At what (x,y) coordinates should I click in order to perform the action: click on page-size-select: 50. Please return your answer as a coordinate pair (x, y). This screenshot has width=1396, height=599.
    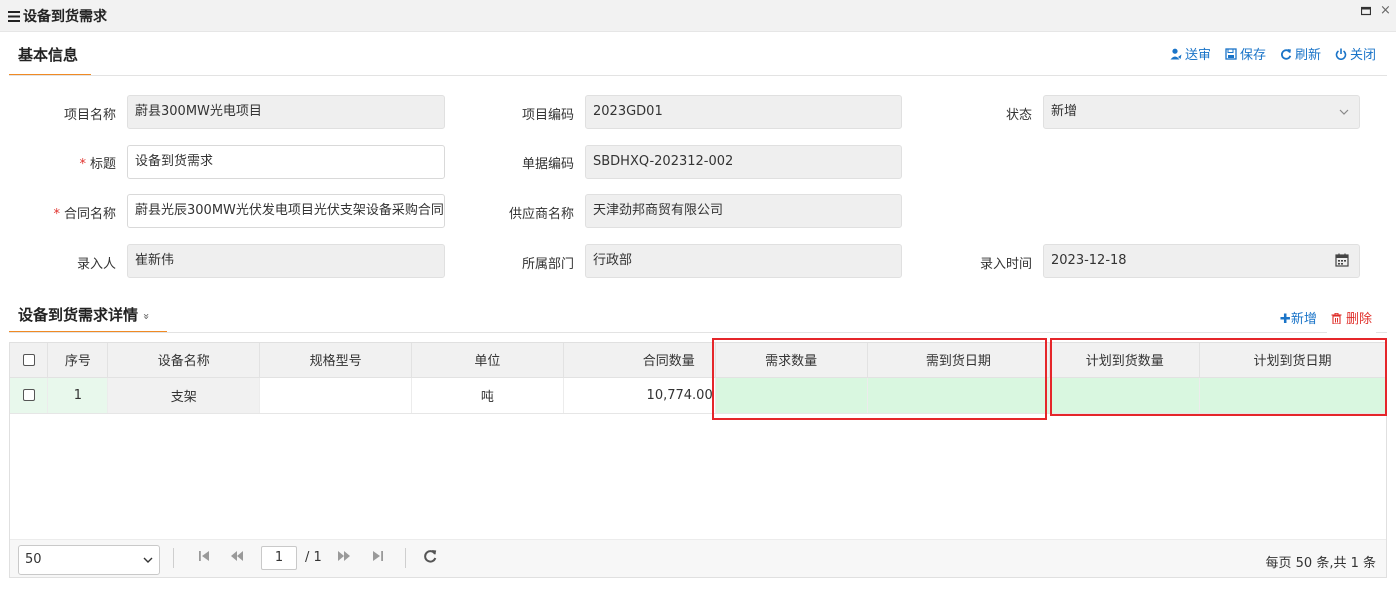
    Looking at the image, I should click on (89, 560).